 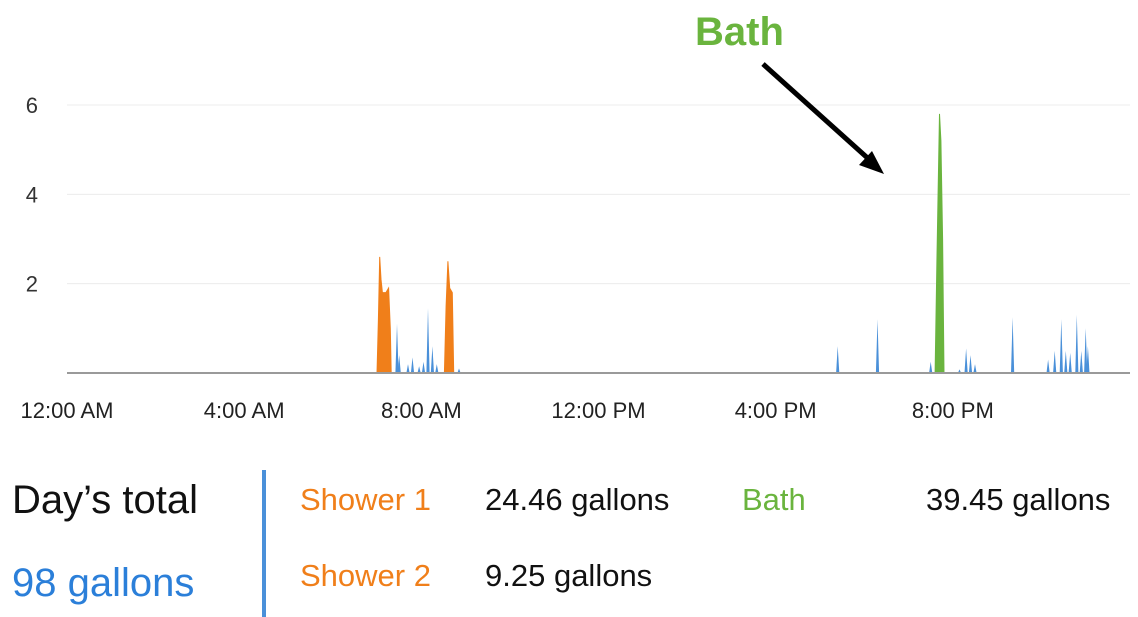 I want to click on x-tick-label: 12:00 PM, so click(x=598, y=410).